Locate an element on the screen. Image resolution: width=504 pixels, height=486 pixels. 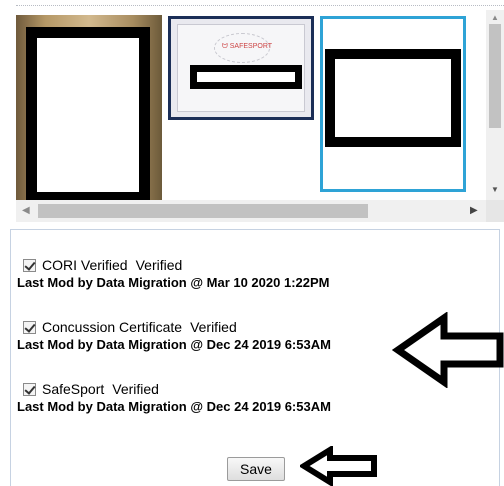
scroll-up-icon: ▲ is located at coordinates (495, 17).